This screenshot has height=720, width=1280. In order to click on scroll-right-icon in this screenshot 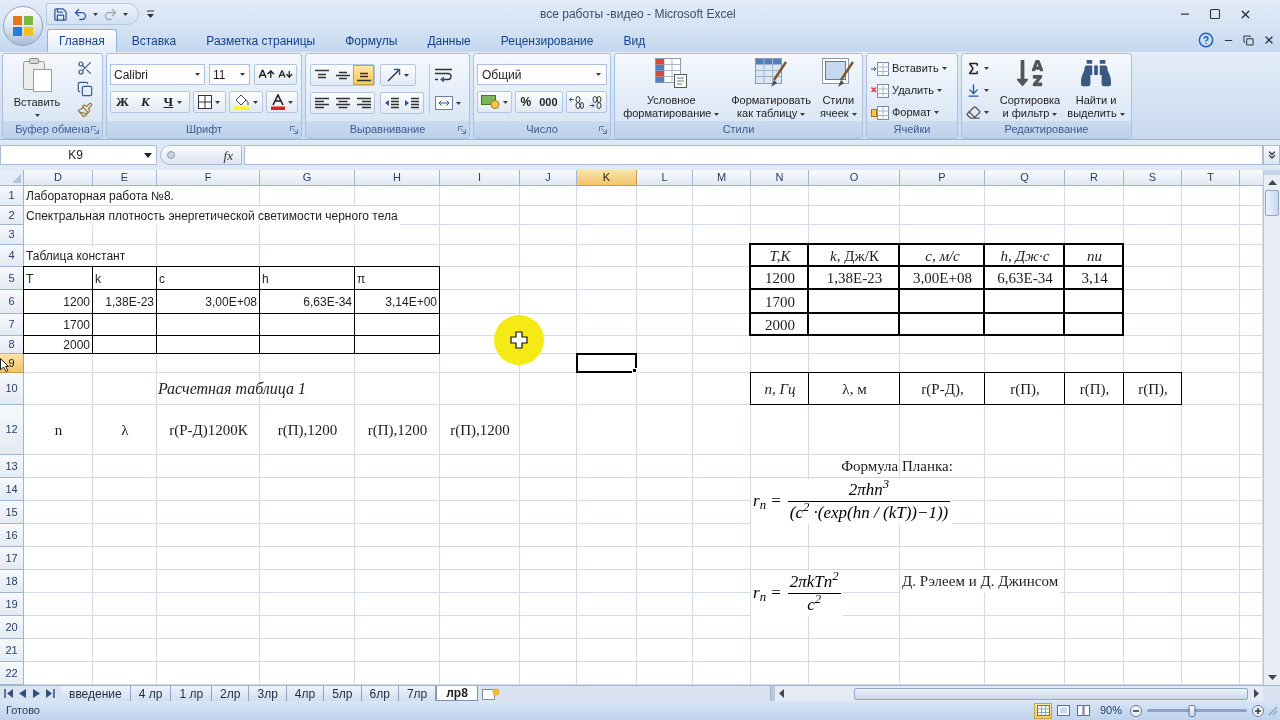, I will do `click(1256, 693)`.